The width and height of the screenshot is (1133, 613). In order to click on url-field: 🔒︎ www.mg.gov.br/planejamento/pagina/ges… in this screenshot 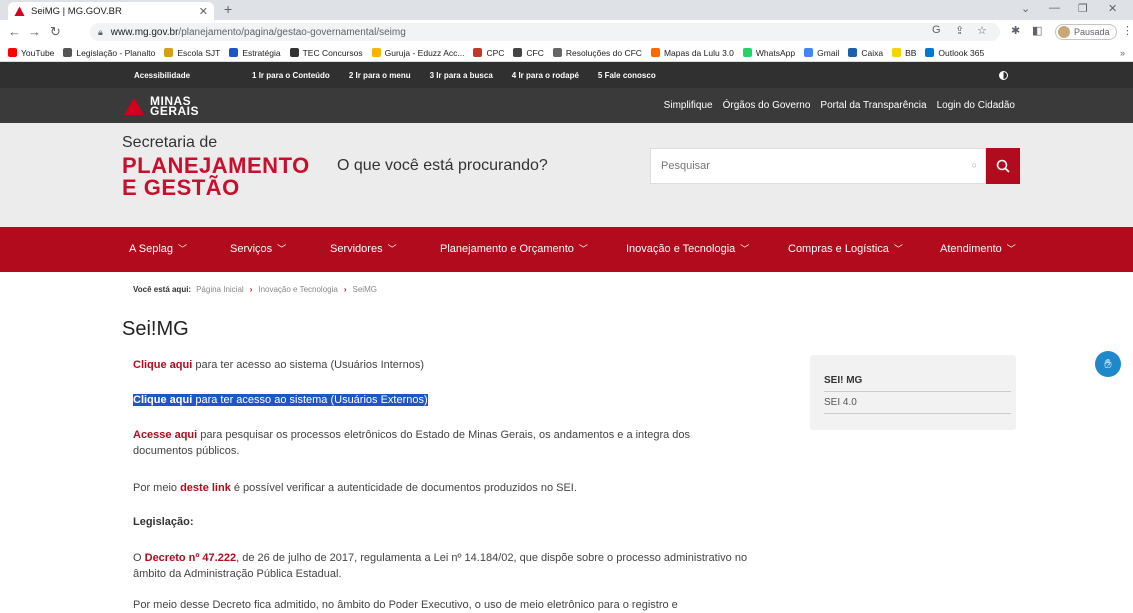, I will do `click(545, 32)`.